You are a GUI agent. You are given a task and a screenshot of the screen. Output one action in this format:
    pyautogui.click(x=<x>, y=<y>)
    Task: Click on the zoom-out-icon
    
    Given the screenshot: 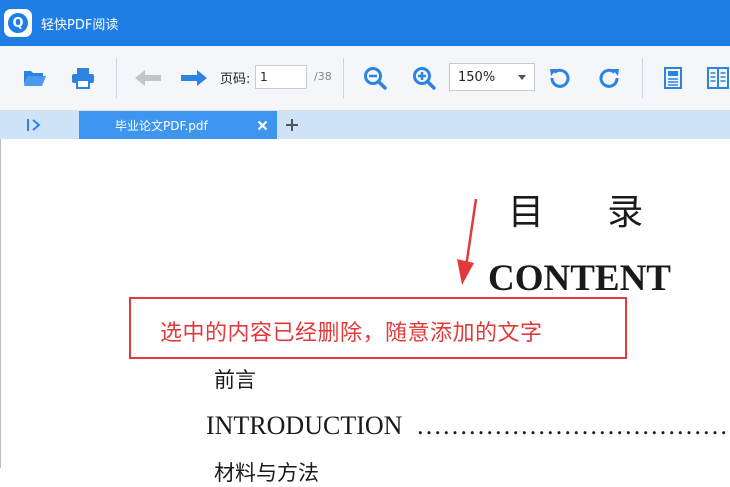 What is the action you would take?
    pyautogui.click(x=375, y=78)
    